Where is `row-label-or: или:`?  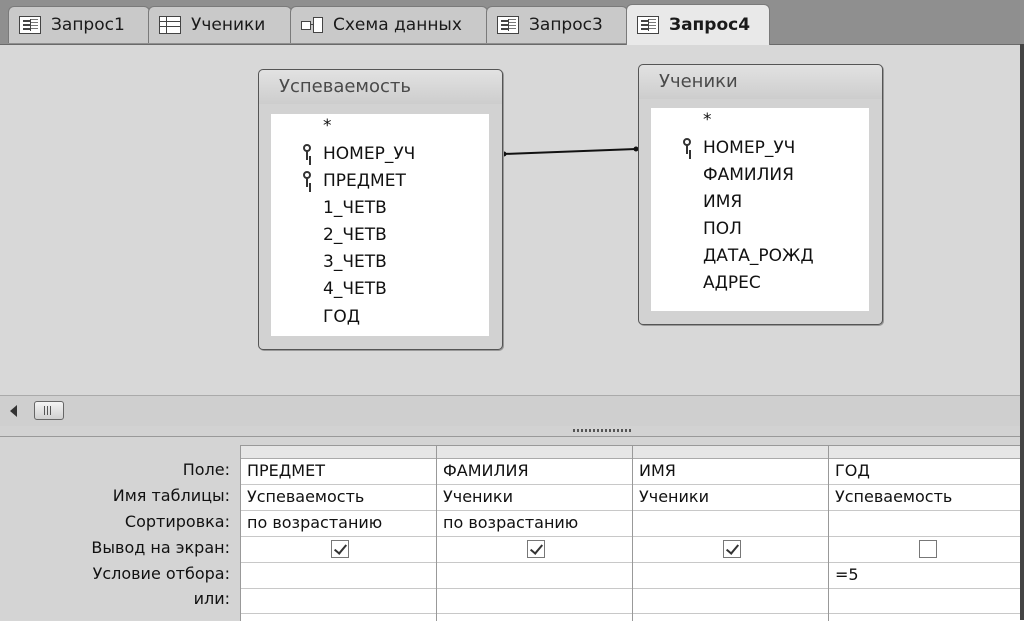
row-label-or: или: is located at coordinates (211, 598).